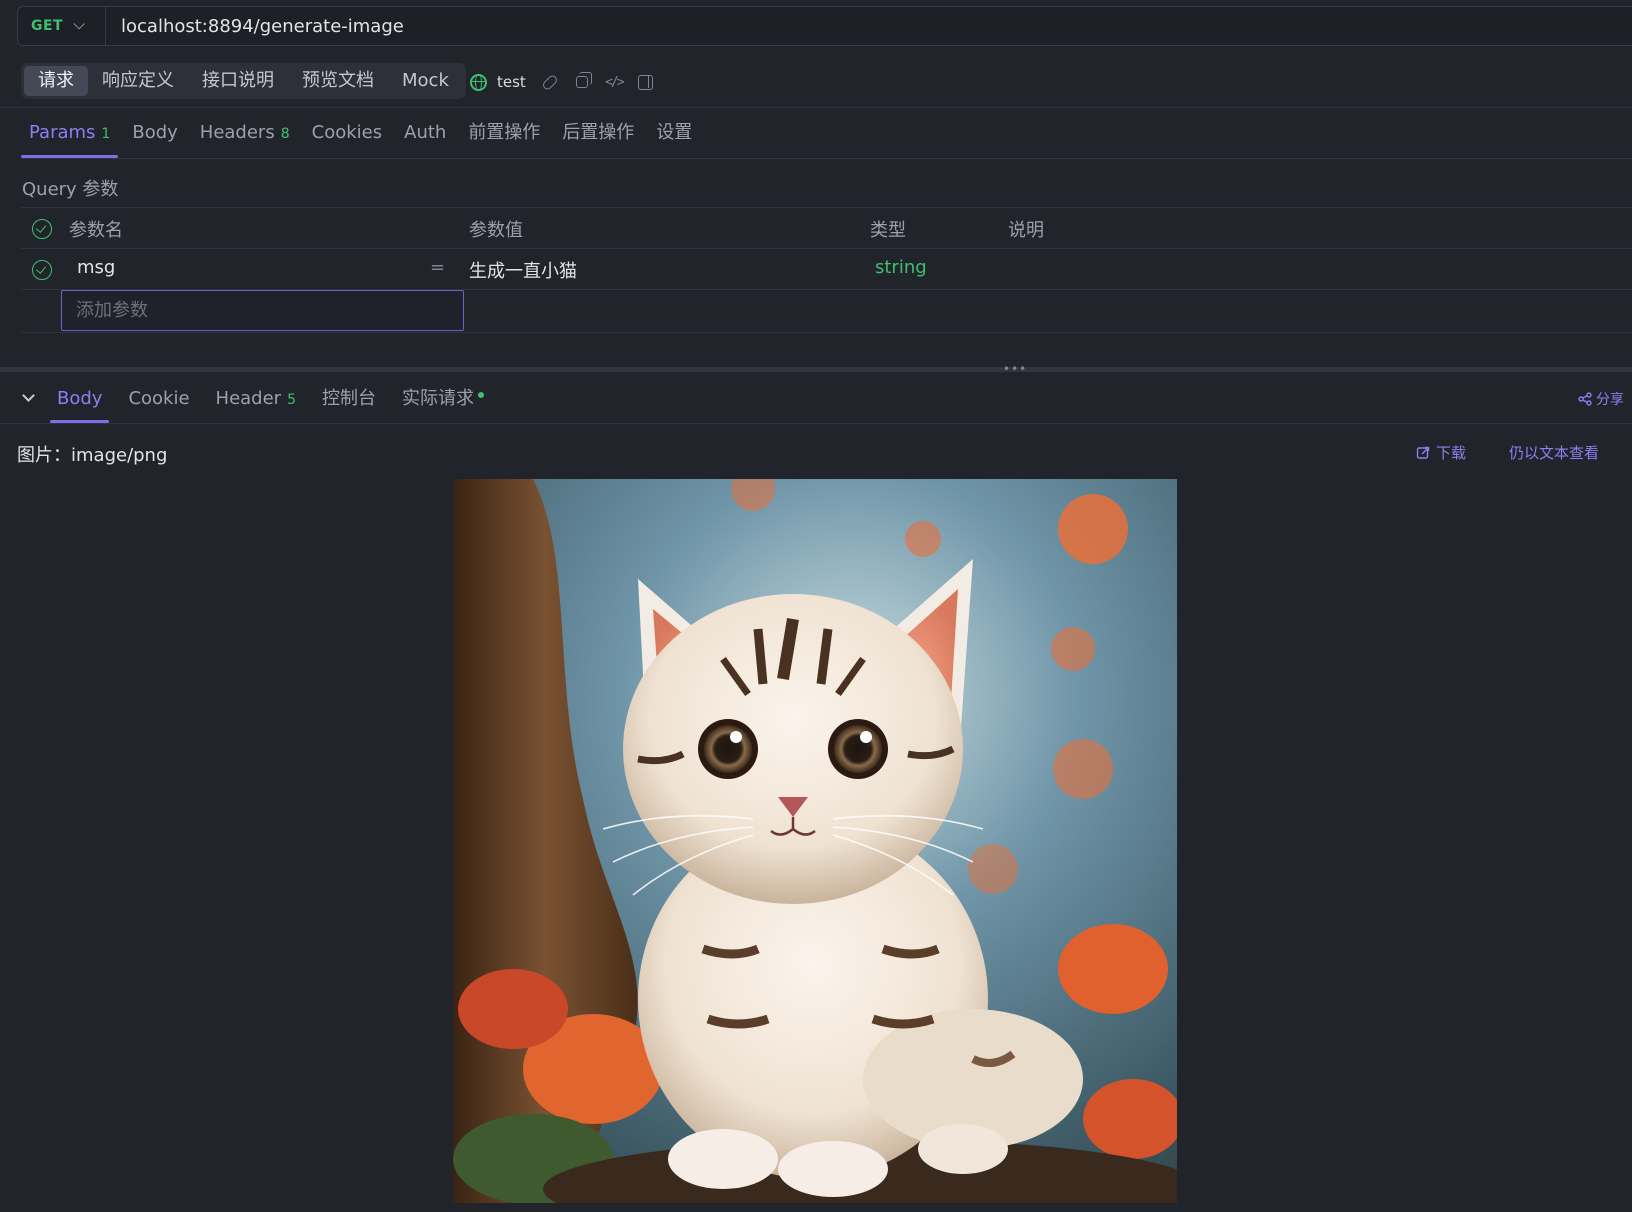 This screenshot has height=1212, width=1632. What do you see at coordinates (255, 26) in the screenshot?
I see `url-input: localhost:8894/generate-image` at bounding box center [255, 26].